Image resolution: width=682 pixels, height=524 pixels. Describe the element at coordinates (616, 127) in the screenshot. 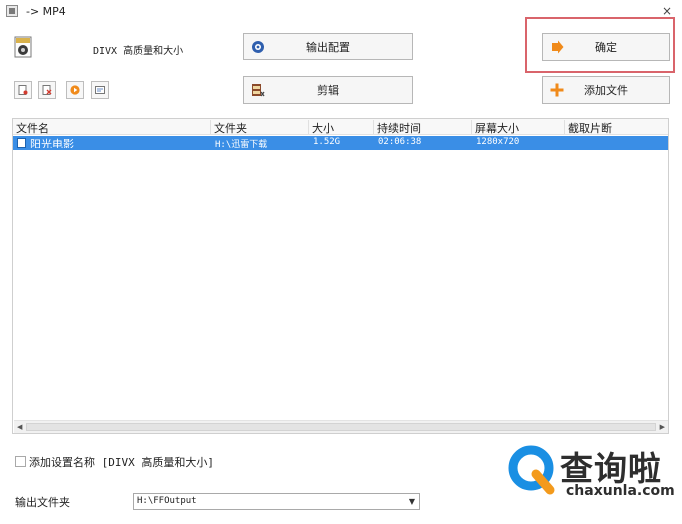

I see `column-header-clip: 截取片断` at that location.